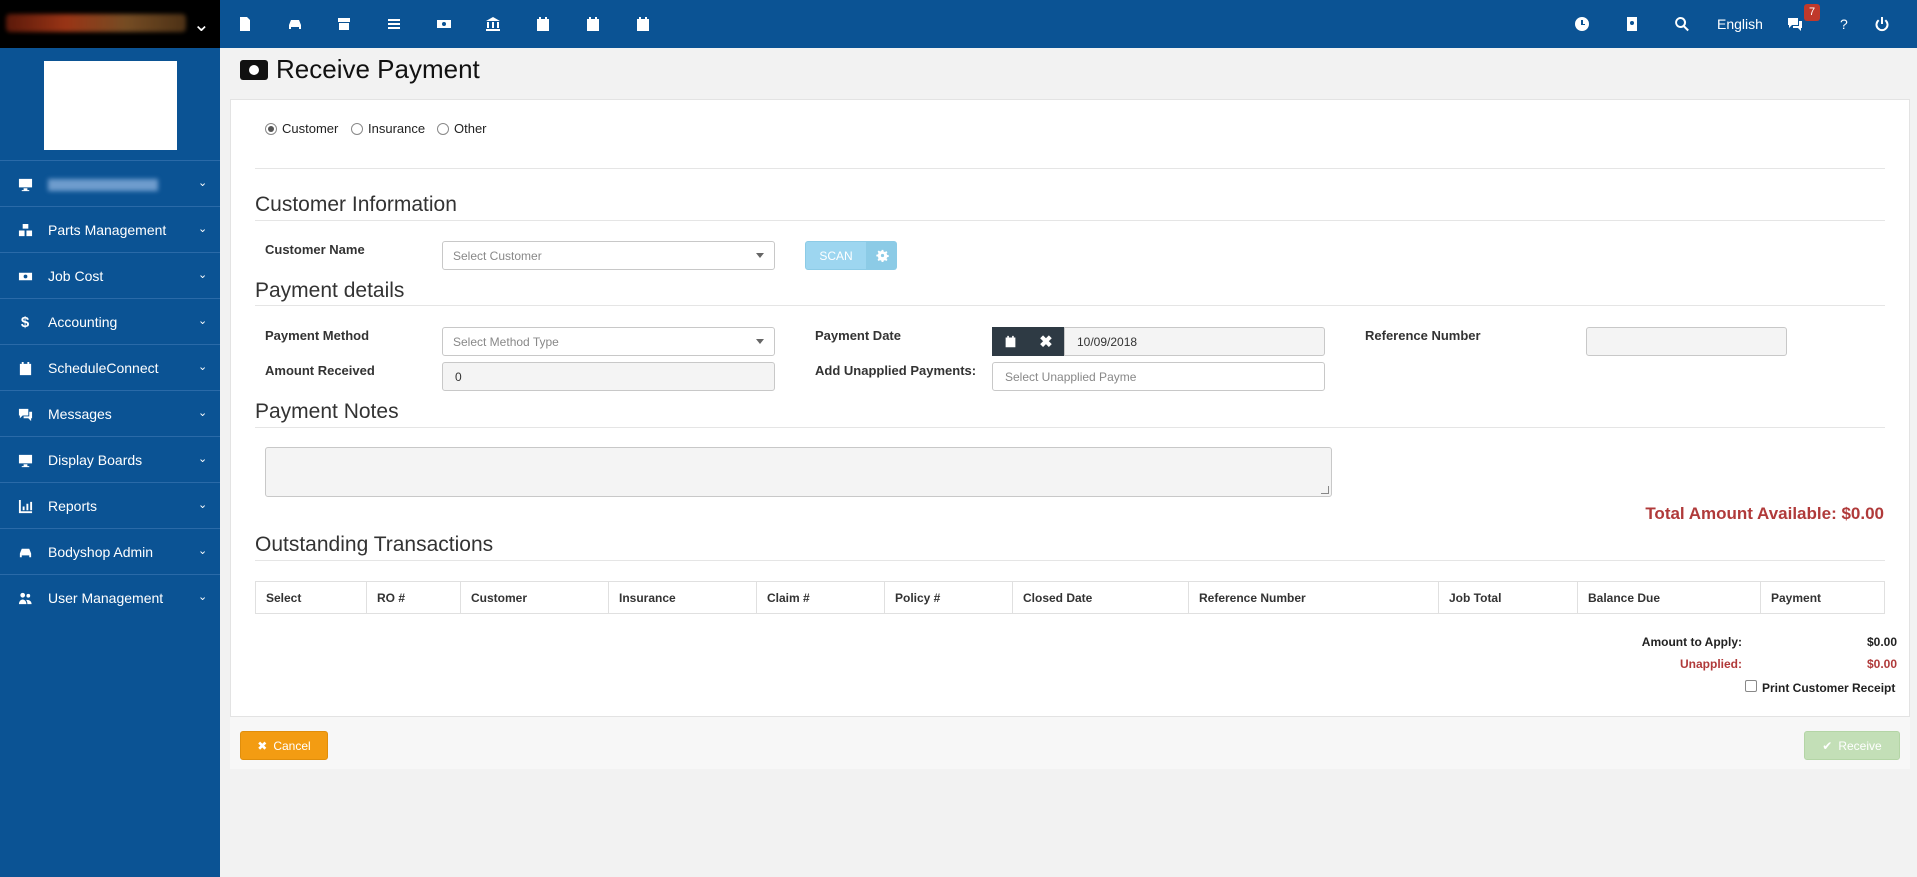 The height and width of the screenshot is (877, 1917). What do you see at coordinates (506, 342) in the screenshot?
I see `payment-method-placeholder: Select Method Type` at bounding box center [506, 342].